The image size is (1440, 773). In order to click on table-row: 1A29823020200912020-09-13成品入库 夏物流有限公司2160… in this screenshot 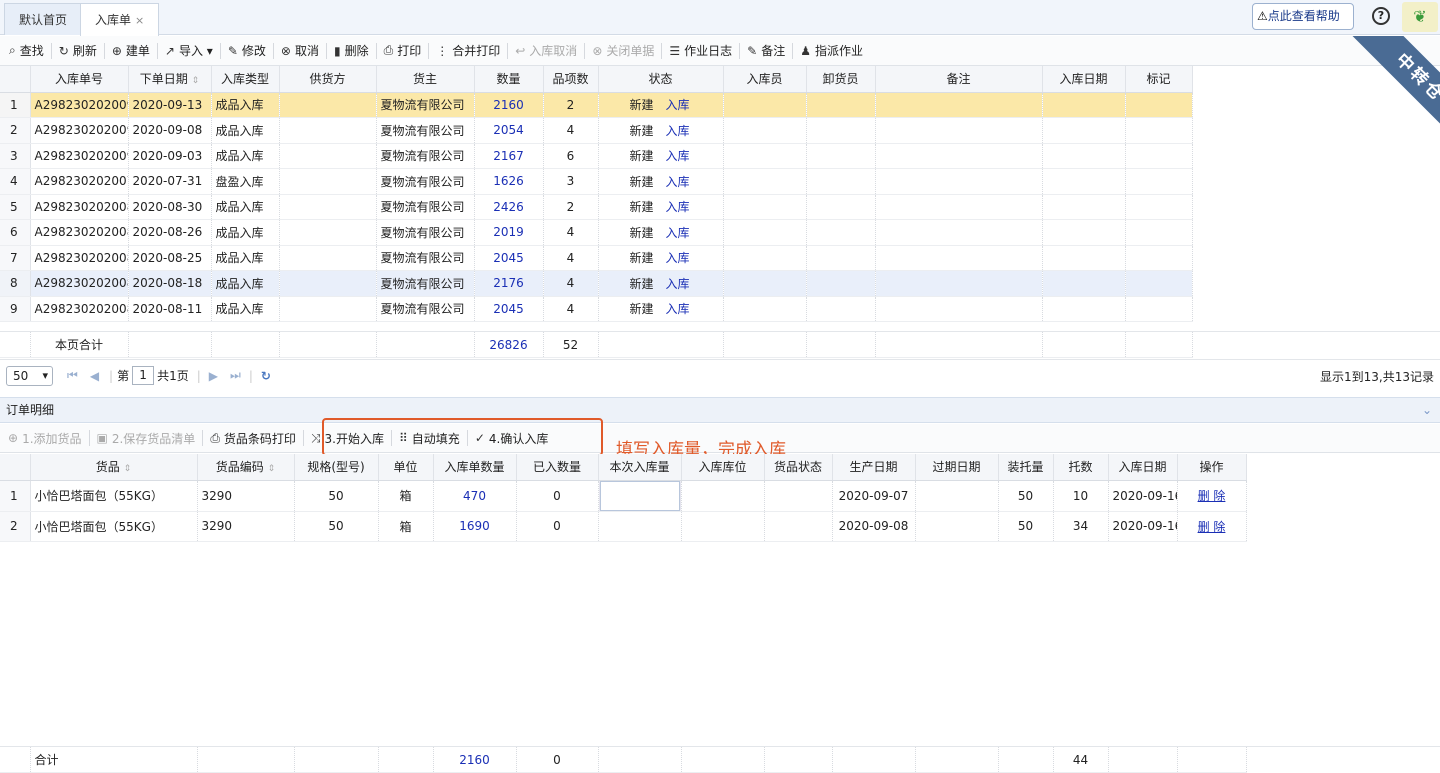, I will do `click(596, 105)`.